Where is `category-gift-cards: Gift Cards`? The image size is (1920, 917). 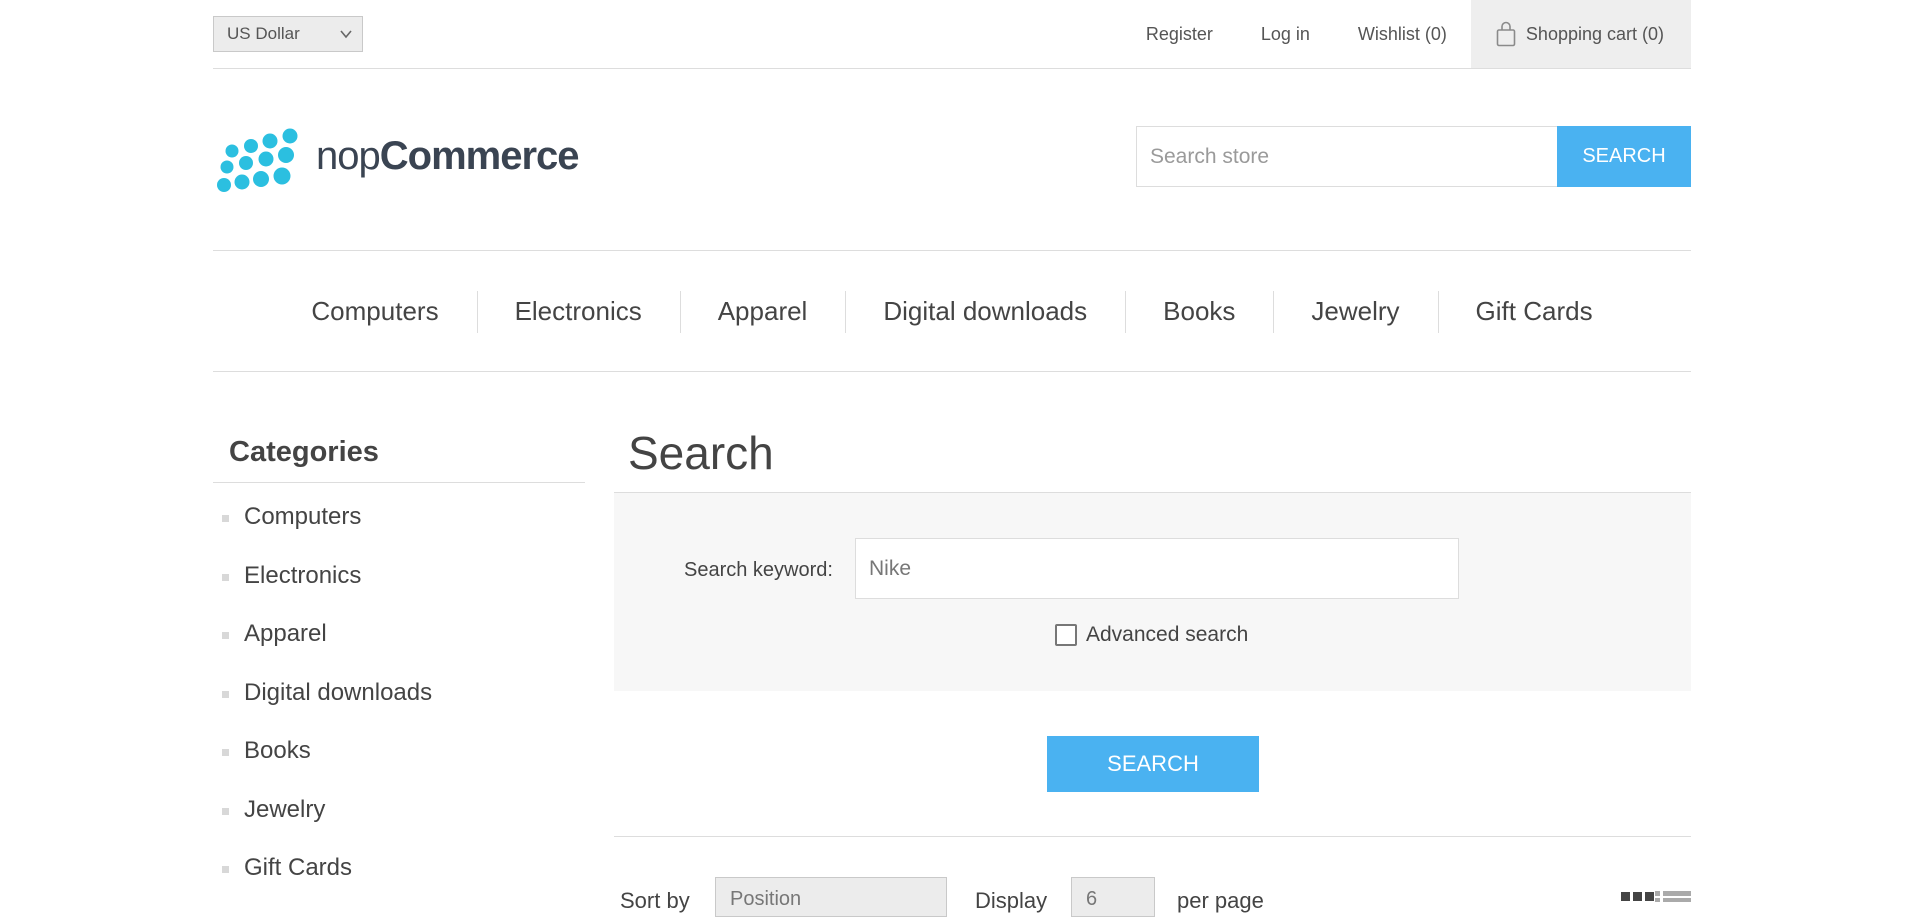
category-gift-cards: Gift Cards is located at coordinates (399, 881).